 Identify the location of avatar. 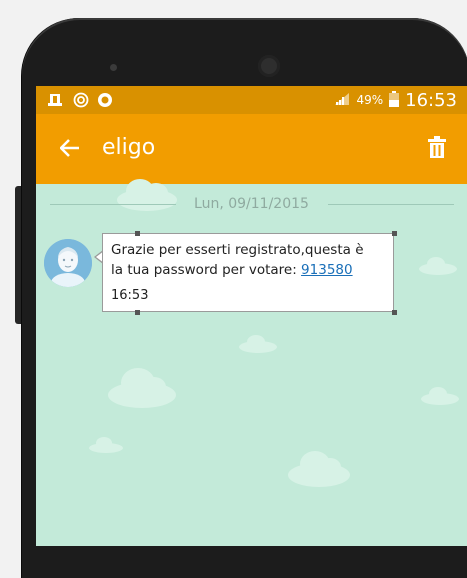
(68, 263).